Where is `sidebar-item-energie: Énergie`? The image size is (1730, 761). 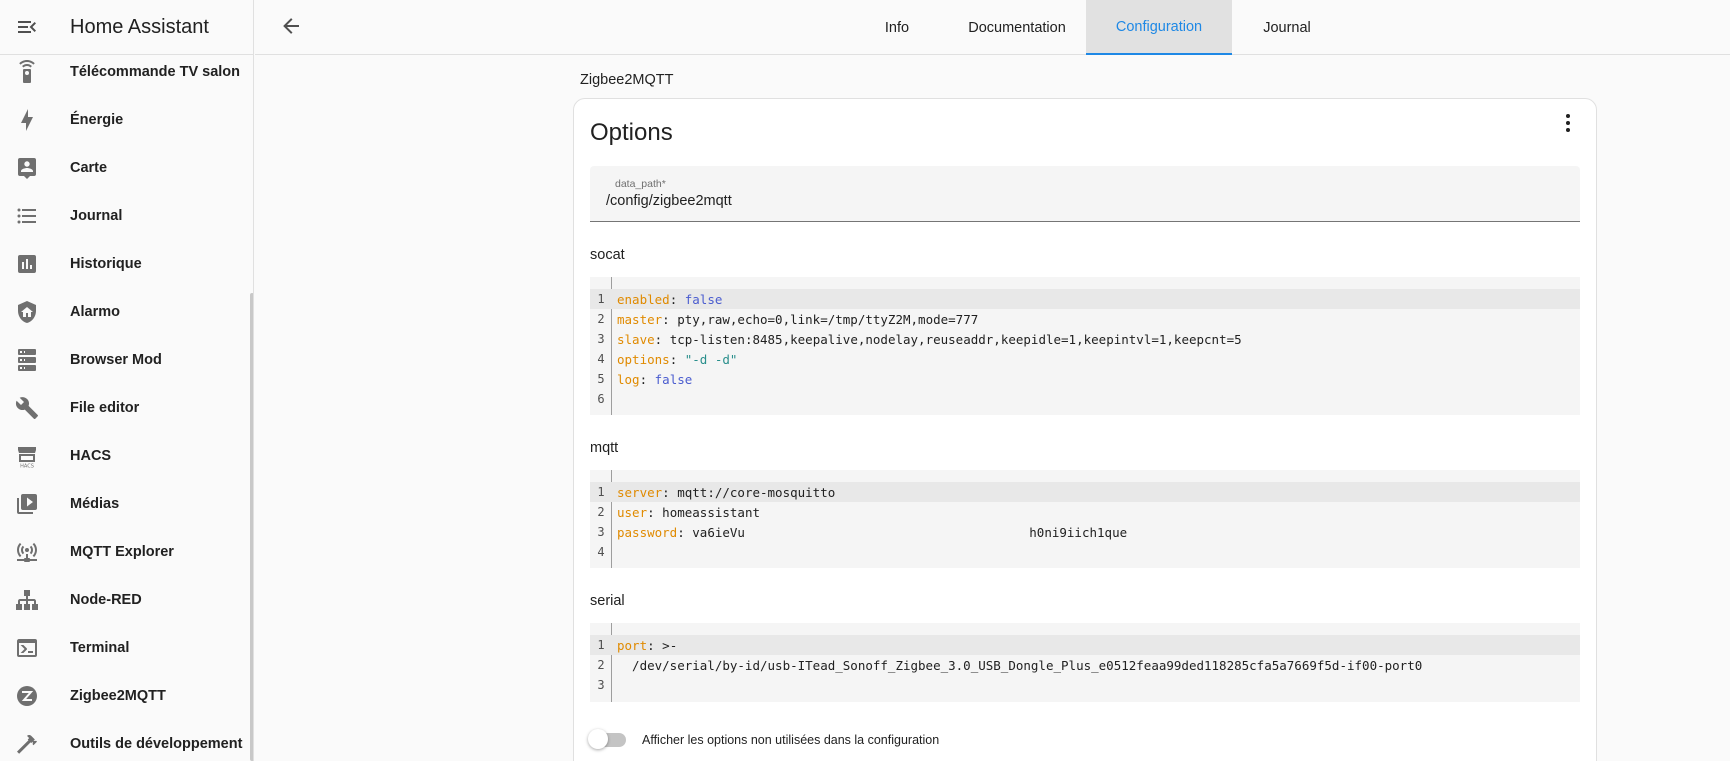 sidebar-item-energie: Énergie is located at coordinates (126, 120).